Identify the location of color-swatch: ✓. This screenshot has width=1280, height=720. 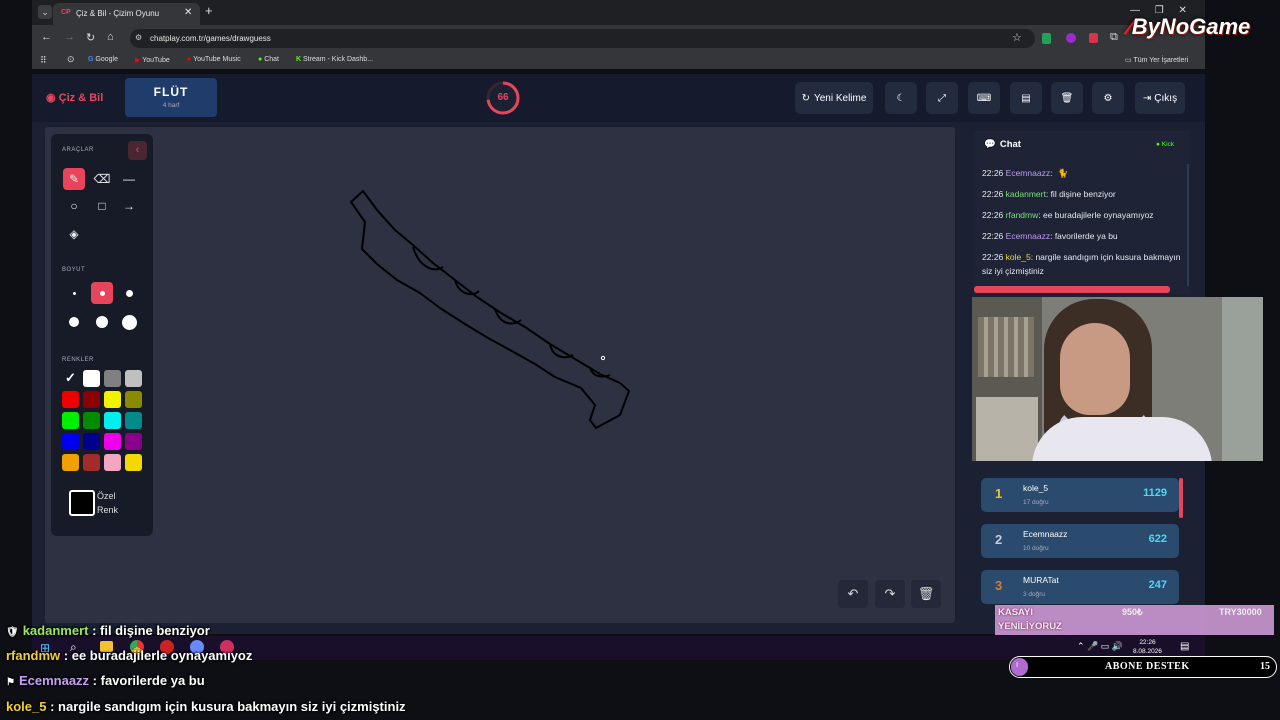
(70, 378).